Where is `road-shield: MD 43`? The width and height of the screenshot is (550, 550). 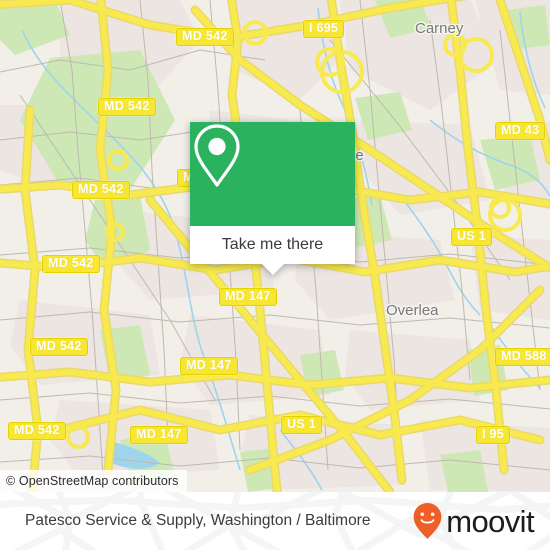
road-shield: MD 43 is located at coordinates (520, 131).